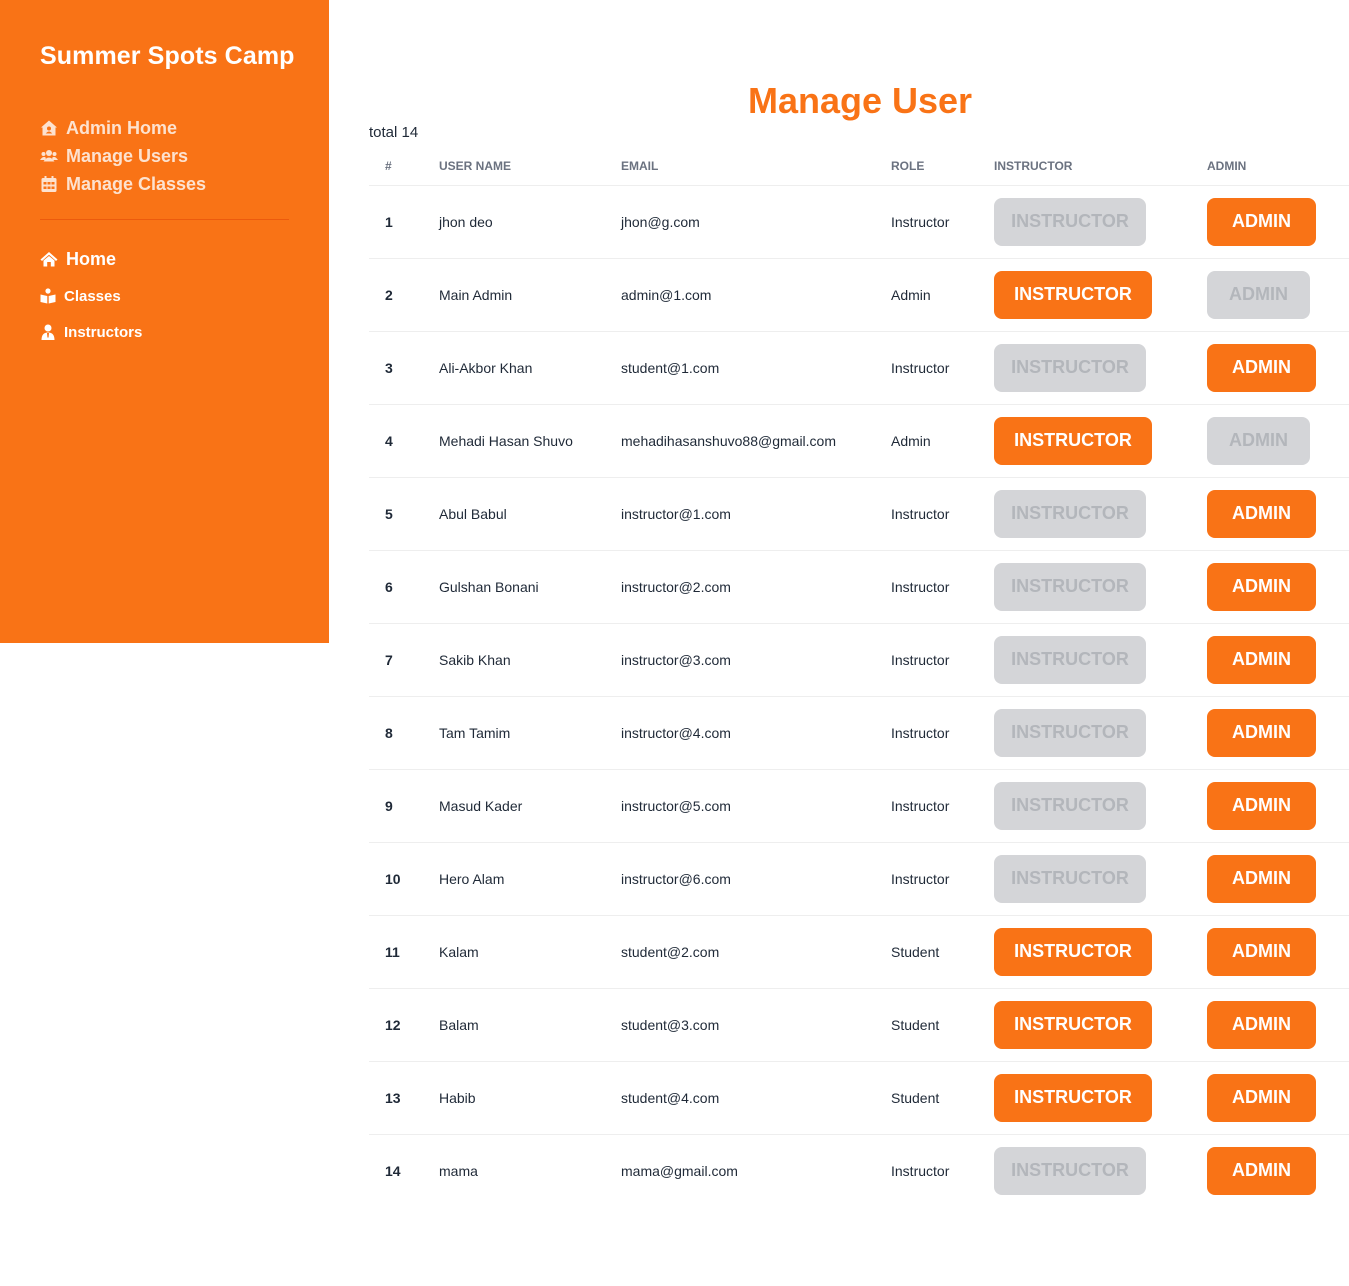 Image resolution: width=1349 pixels, height=1286 pixels. Describe the element at coordinates (91, 296) in the screenshot. I see `nav-classes: Classes` at that location.